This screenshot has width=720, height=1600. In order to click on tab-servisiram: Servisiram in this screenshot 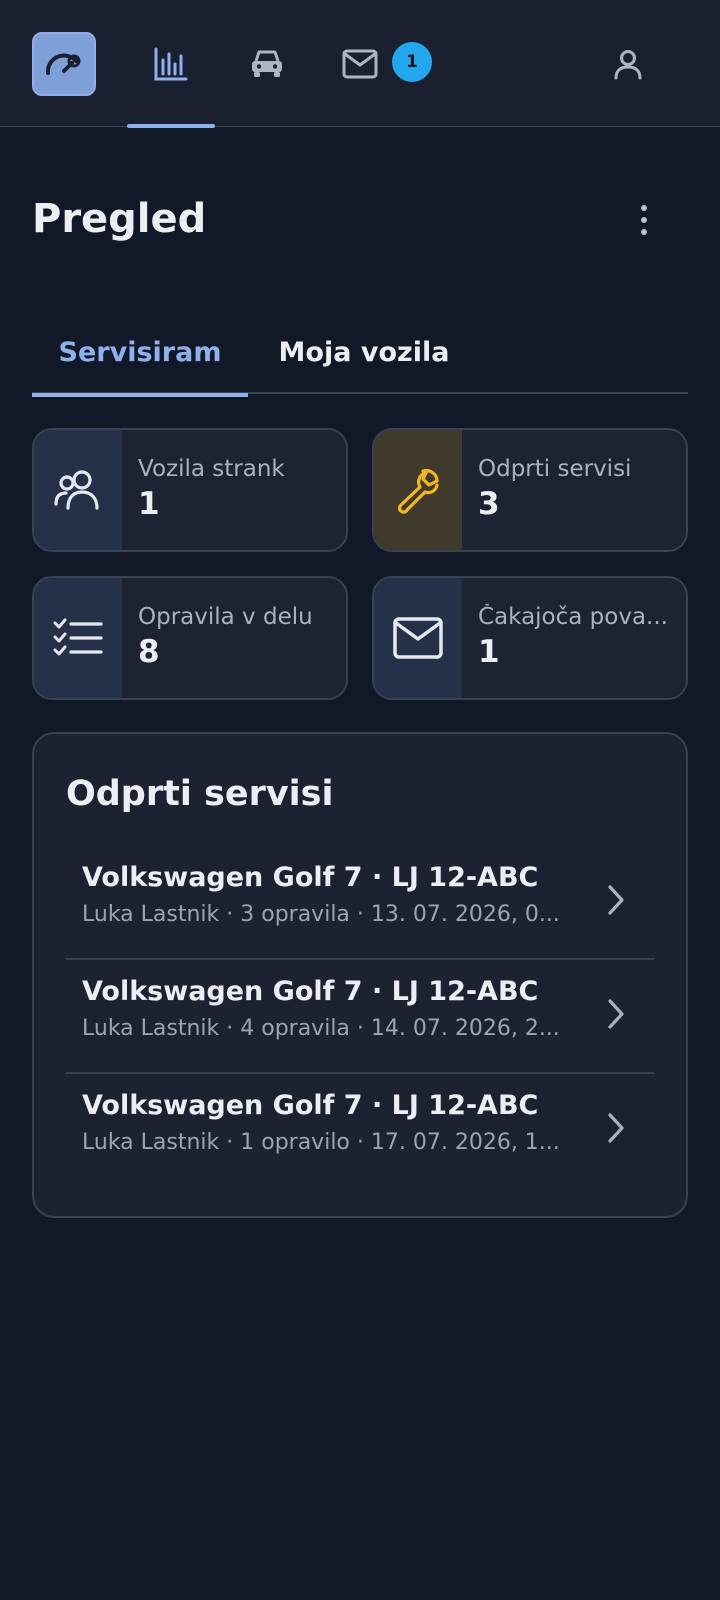, I will do `click(140, 353)`.